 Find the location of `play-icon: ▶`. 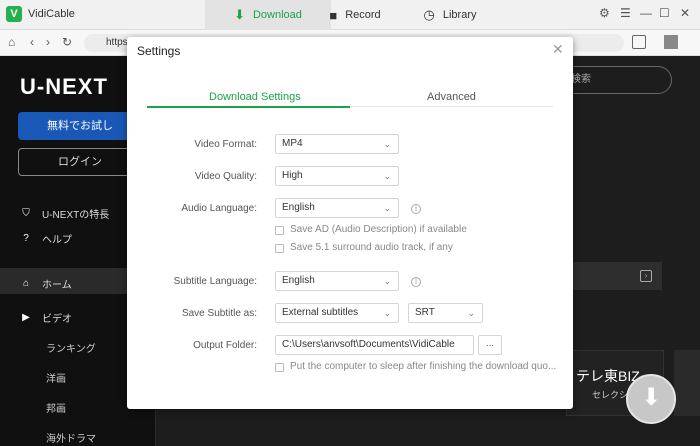

play-icon: ▶ is located at coordinates (26, 317).